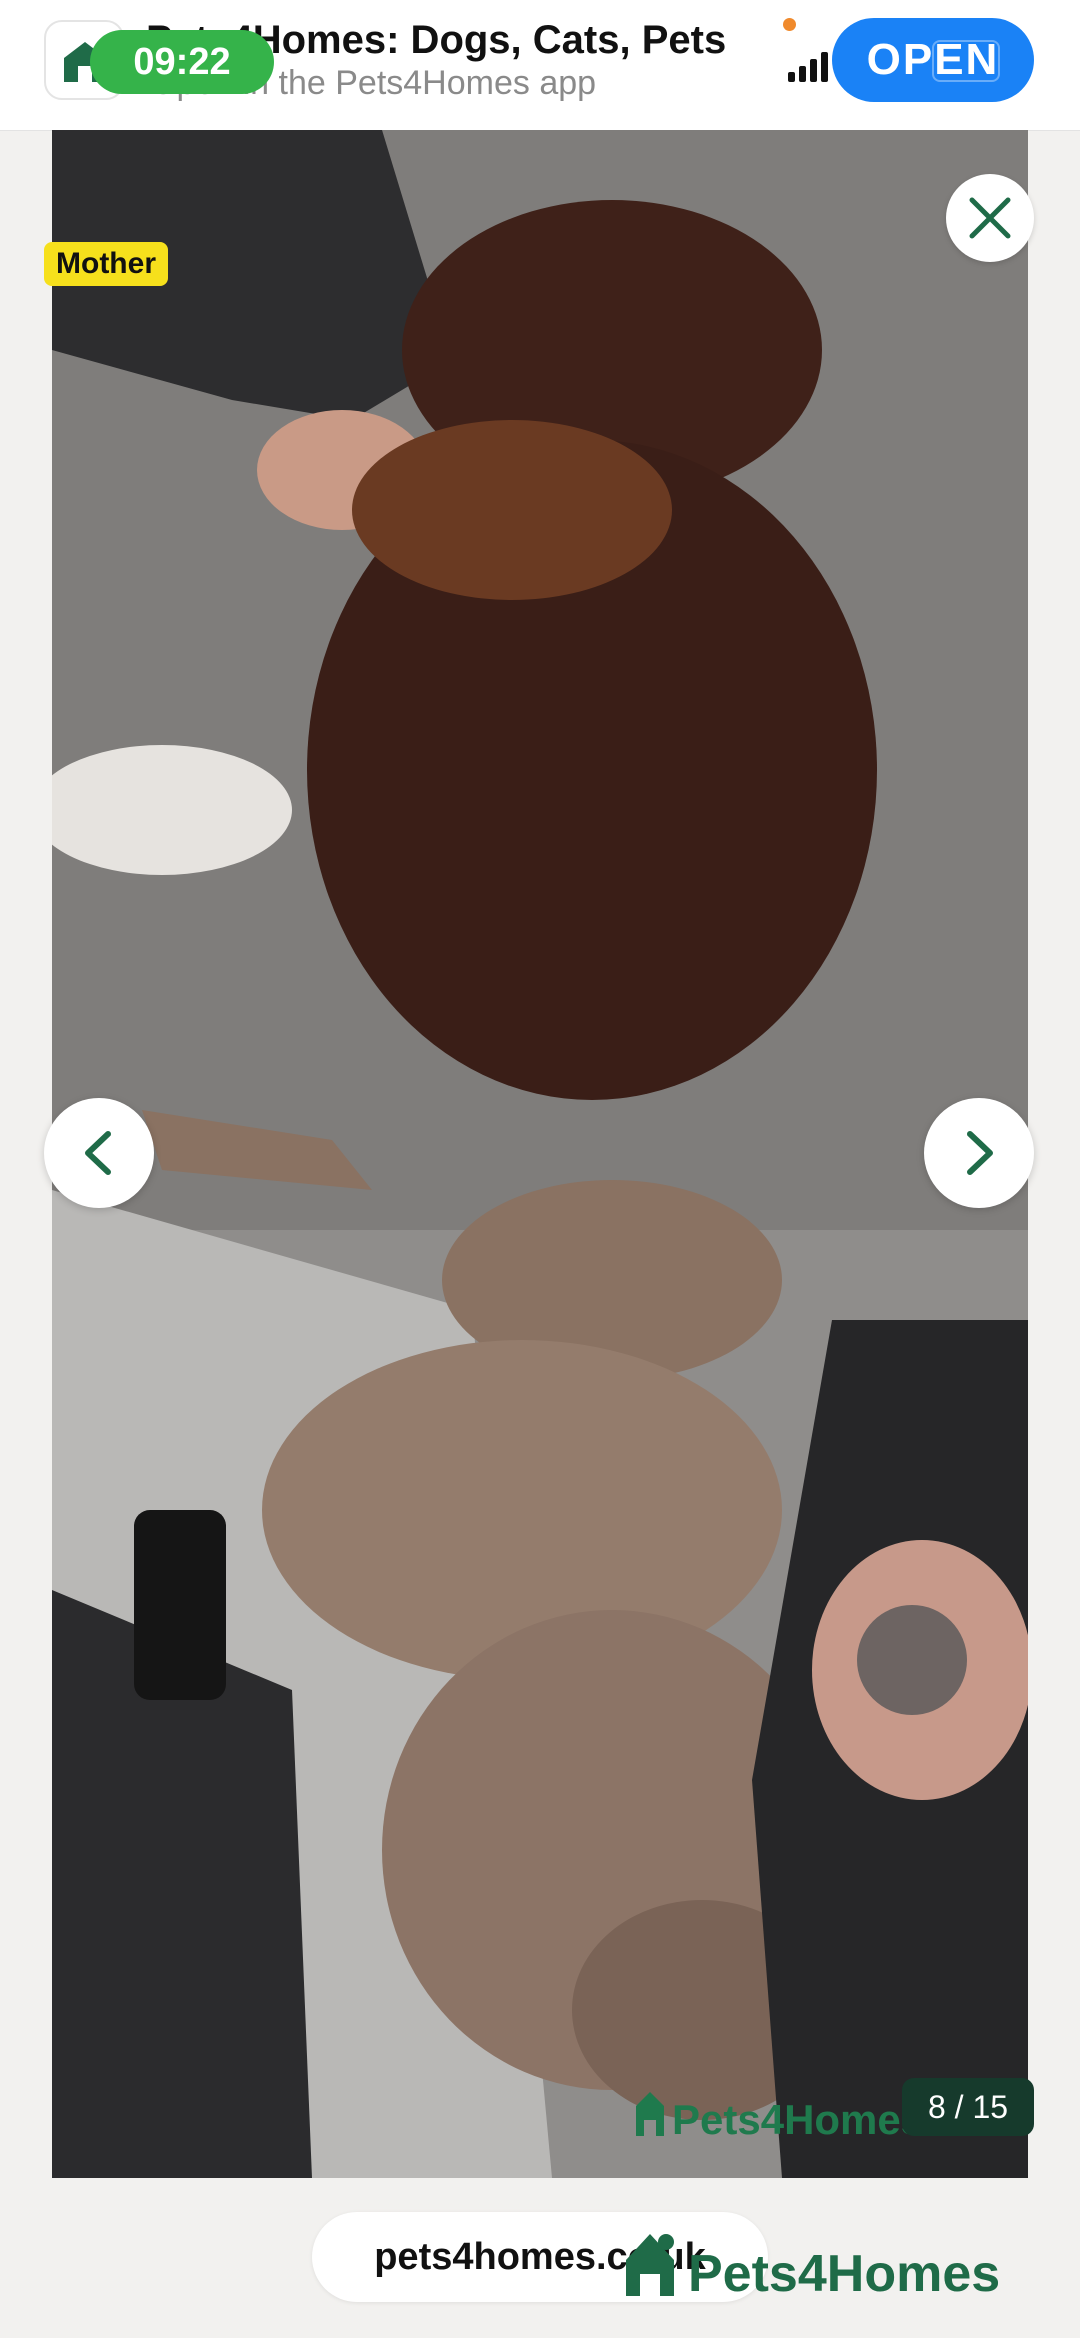 The height and width of the screenshot is (2338, 1080). What do you see at coordinates (844, 2274) in the screenshot?
I see `brand-logo-text: Pets4Homes` at bounding box center [844, 2274].